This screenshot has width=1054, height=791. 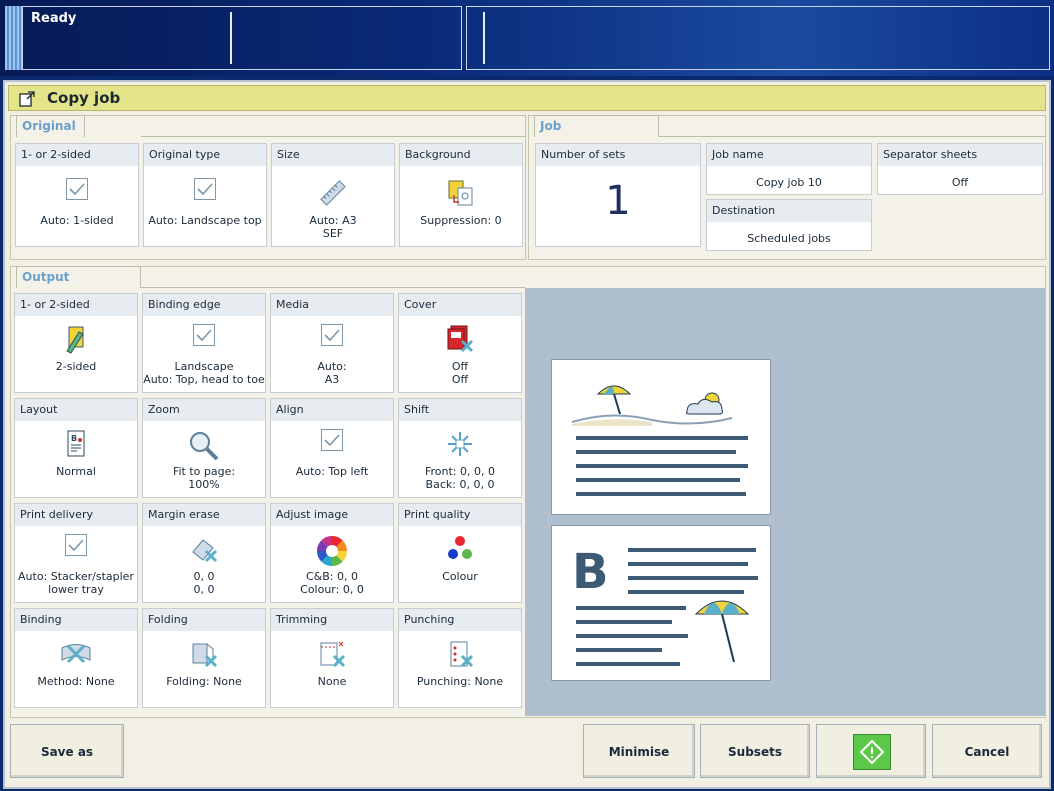 I want to click on cancel-button: Cancel, so click(x=987, y=751).